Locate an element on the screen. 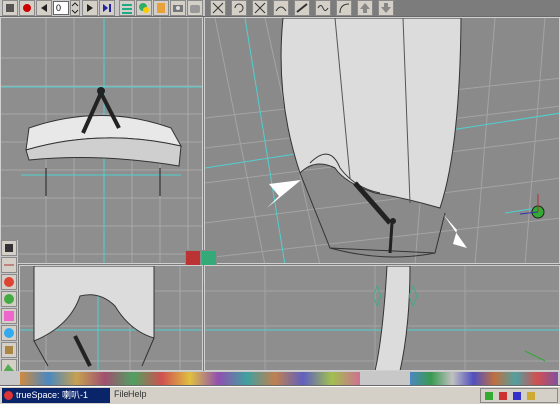  top-view-canvas is located at coordinates (111, 318).